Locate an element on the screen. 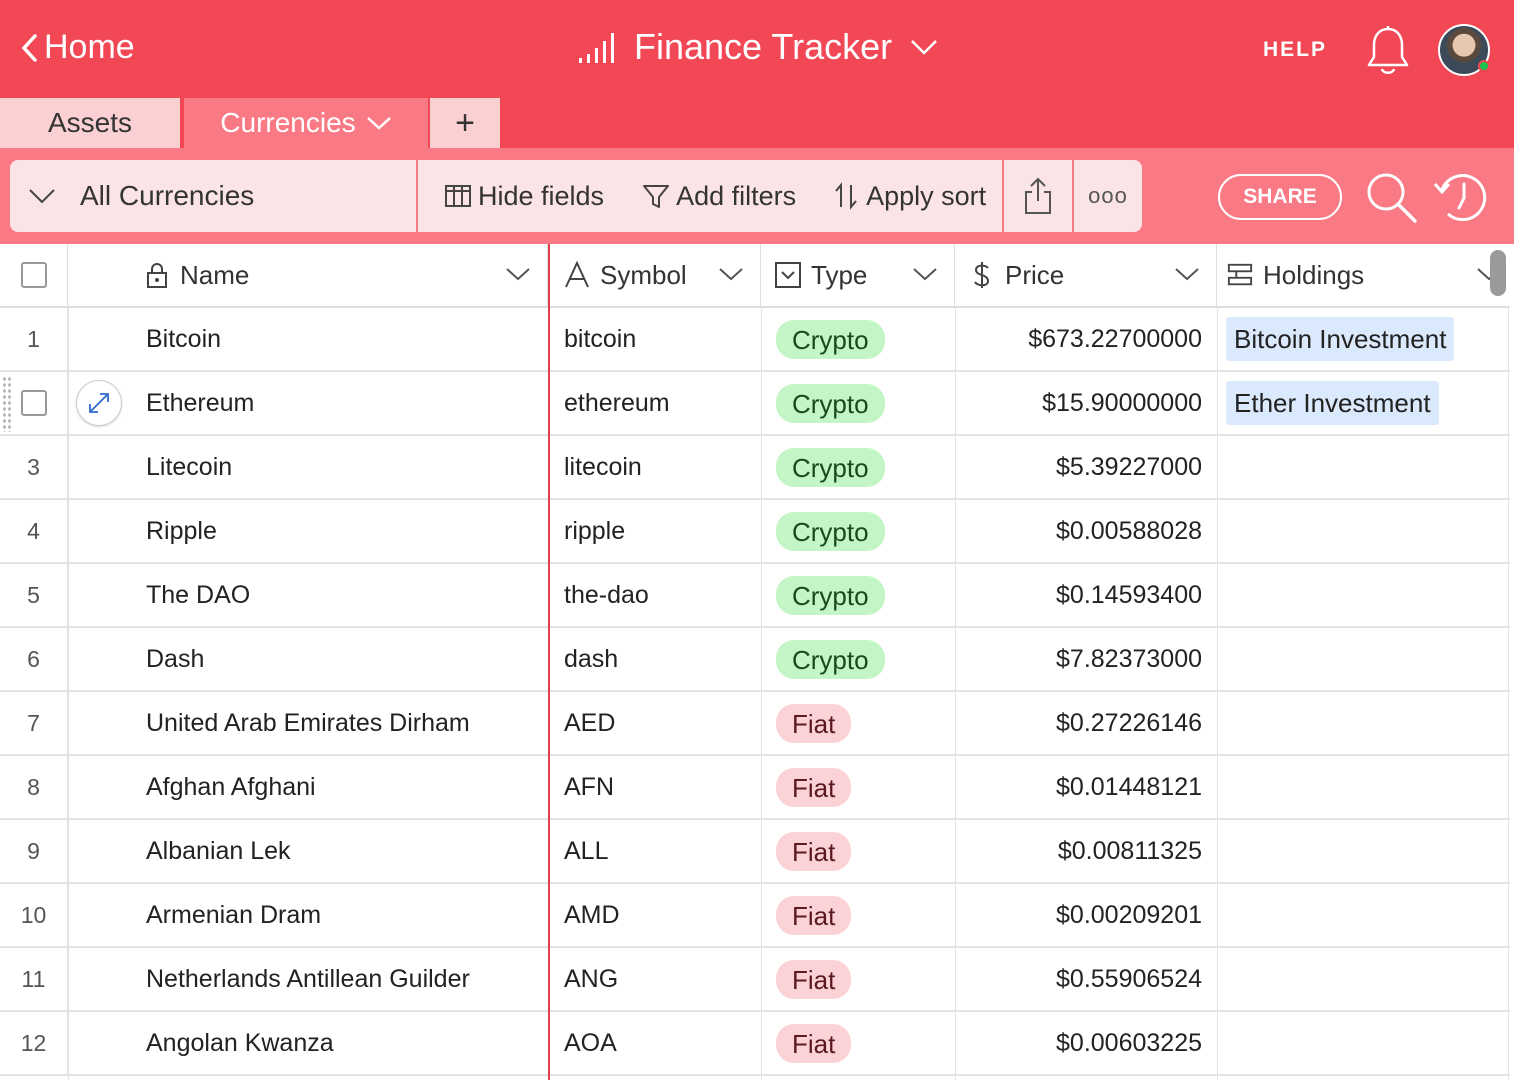  name-cell: United Arab Emirates Dirham is located at coordinates (308, 723).